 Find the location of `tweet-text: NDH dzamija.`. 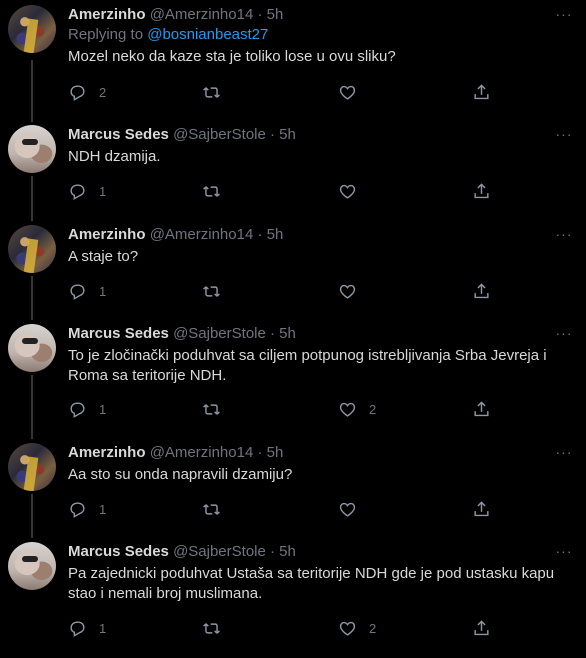

tweet-text: NDH dzamija. is located at coordinates (114, 156).